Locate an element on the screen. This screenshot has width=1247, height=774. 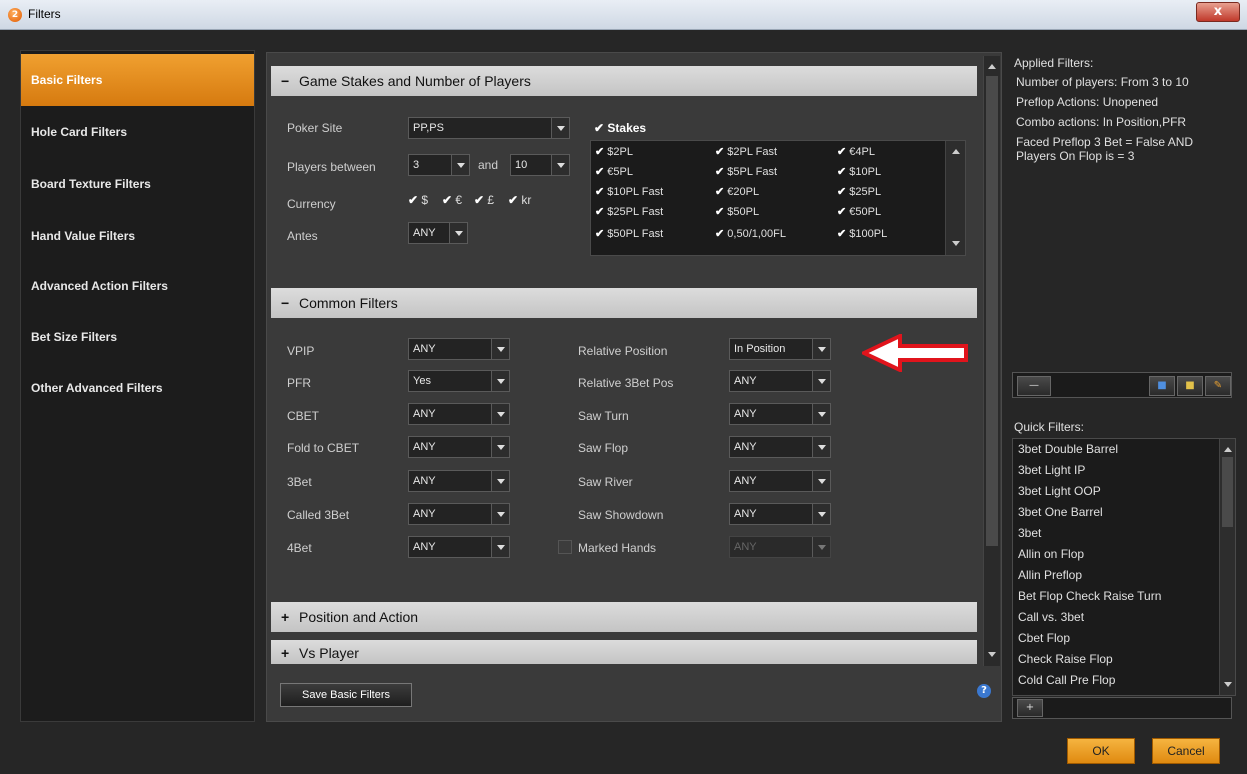
quick-filter-item: Bet Flop Check Raise Turn is located at coordinates (1124, 596).